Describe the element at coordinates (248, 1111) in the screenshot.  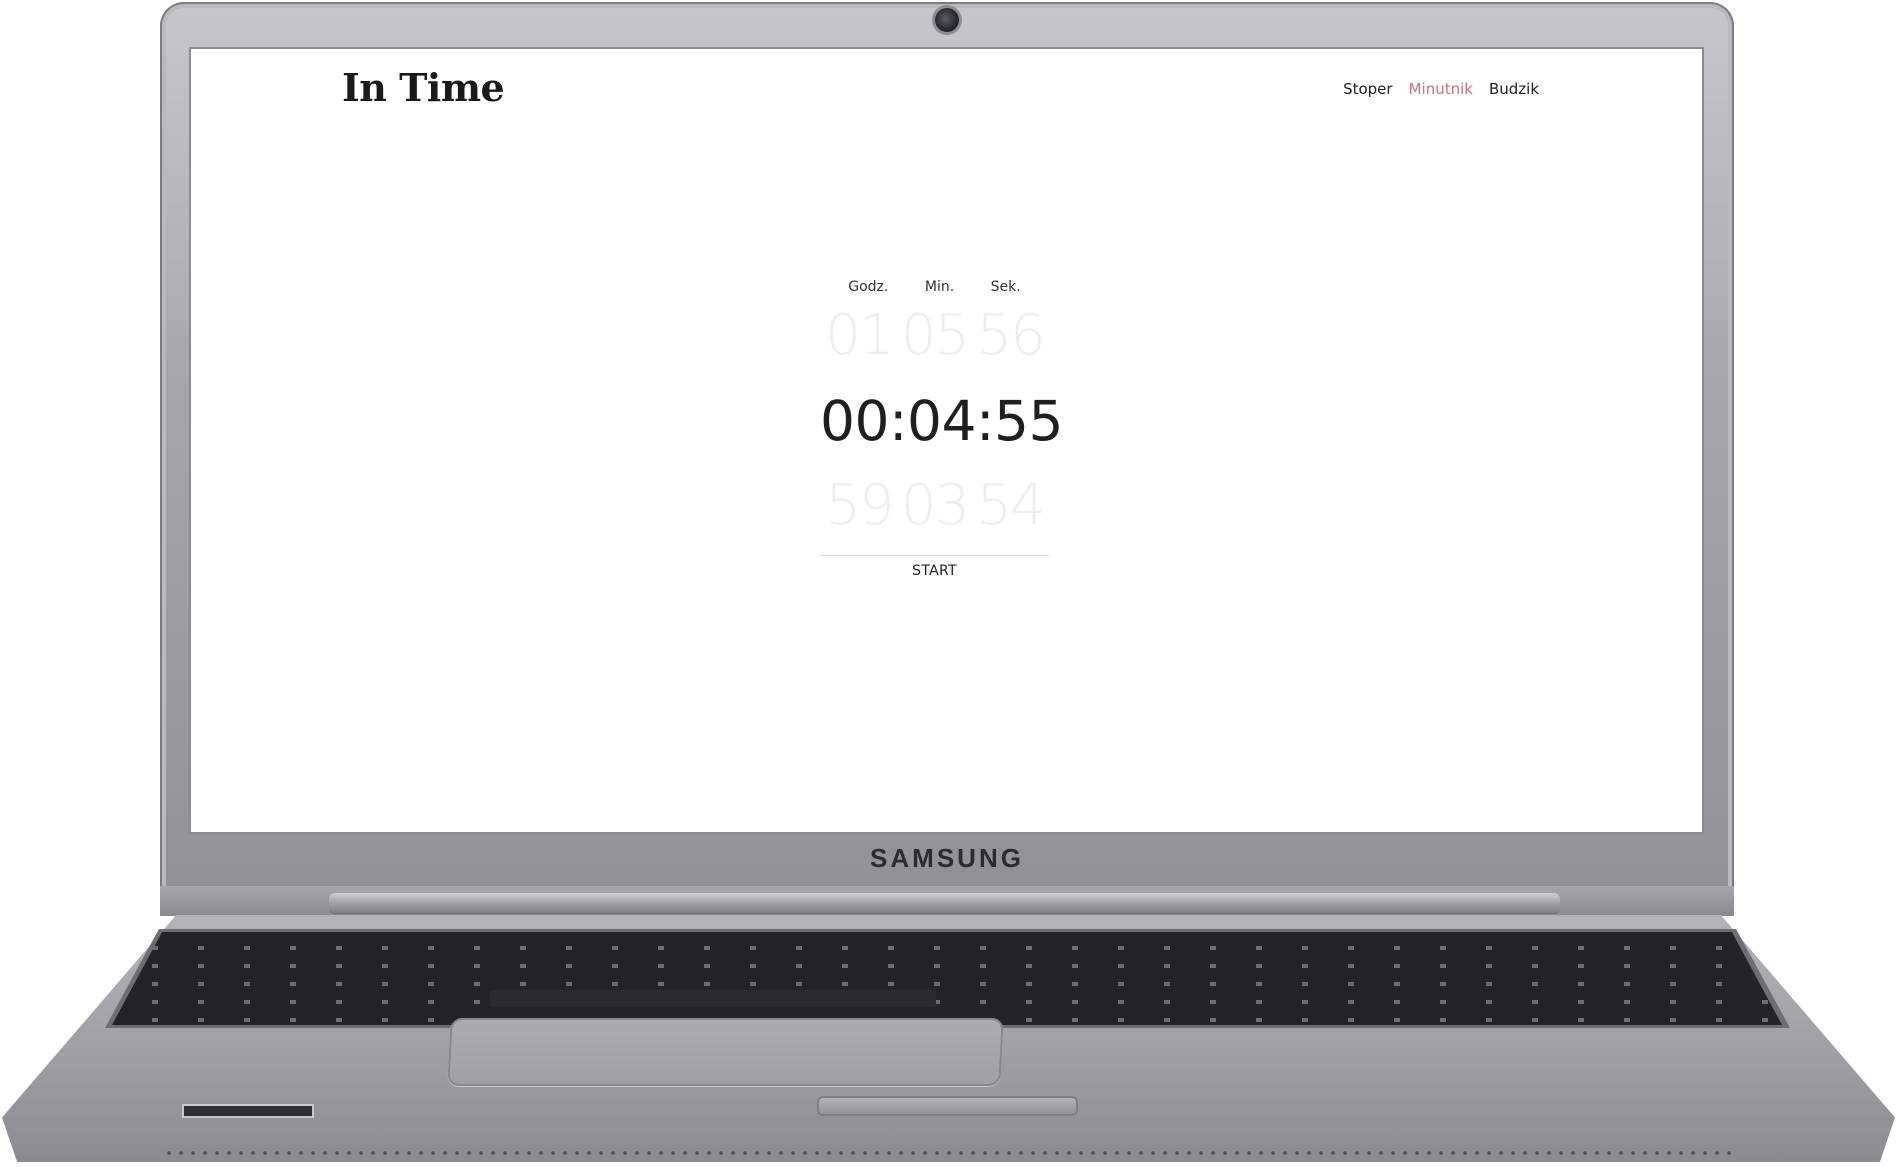
I see `card-slot` at that location.